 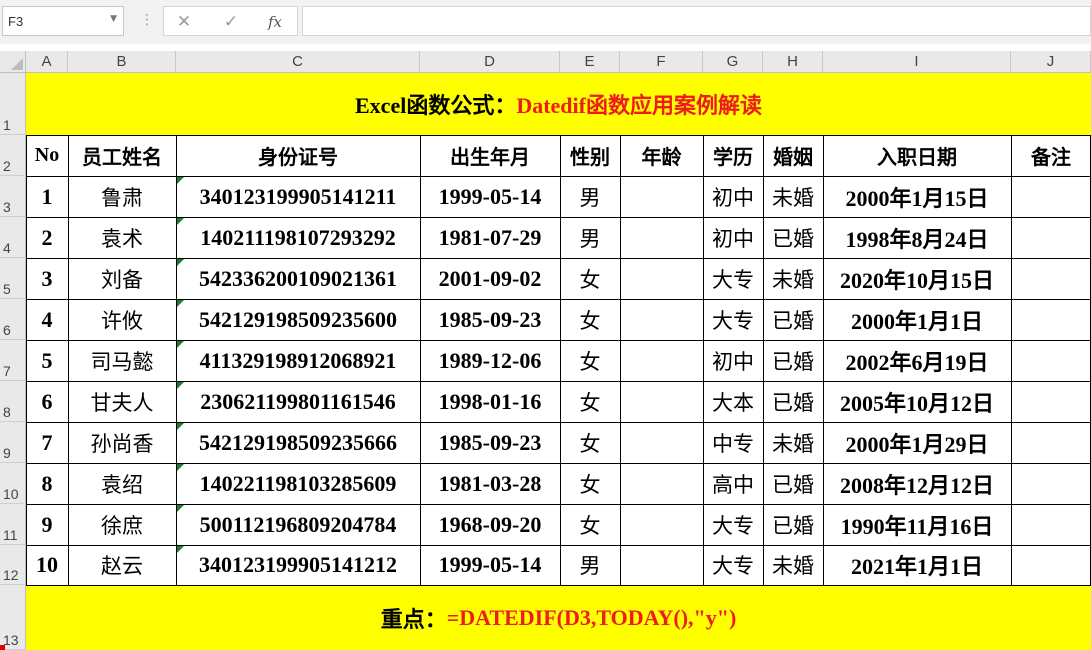 What do you see at coordinates (917, 237) in the screenshot?
I see `cell-col-i-row4: 1998年8月24日` at bounding box center [917, 237].